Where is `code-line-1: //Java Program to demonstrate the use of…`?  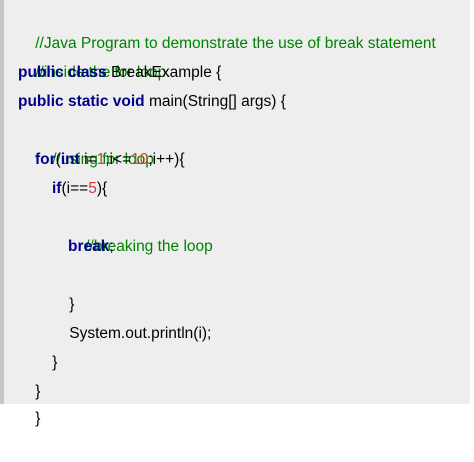
code-line-1: //Java Program to demonstrate the use of… is located at coordinates (220, 26).